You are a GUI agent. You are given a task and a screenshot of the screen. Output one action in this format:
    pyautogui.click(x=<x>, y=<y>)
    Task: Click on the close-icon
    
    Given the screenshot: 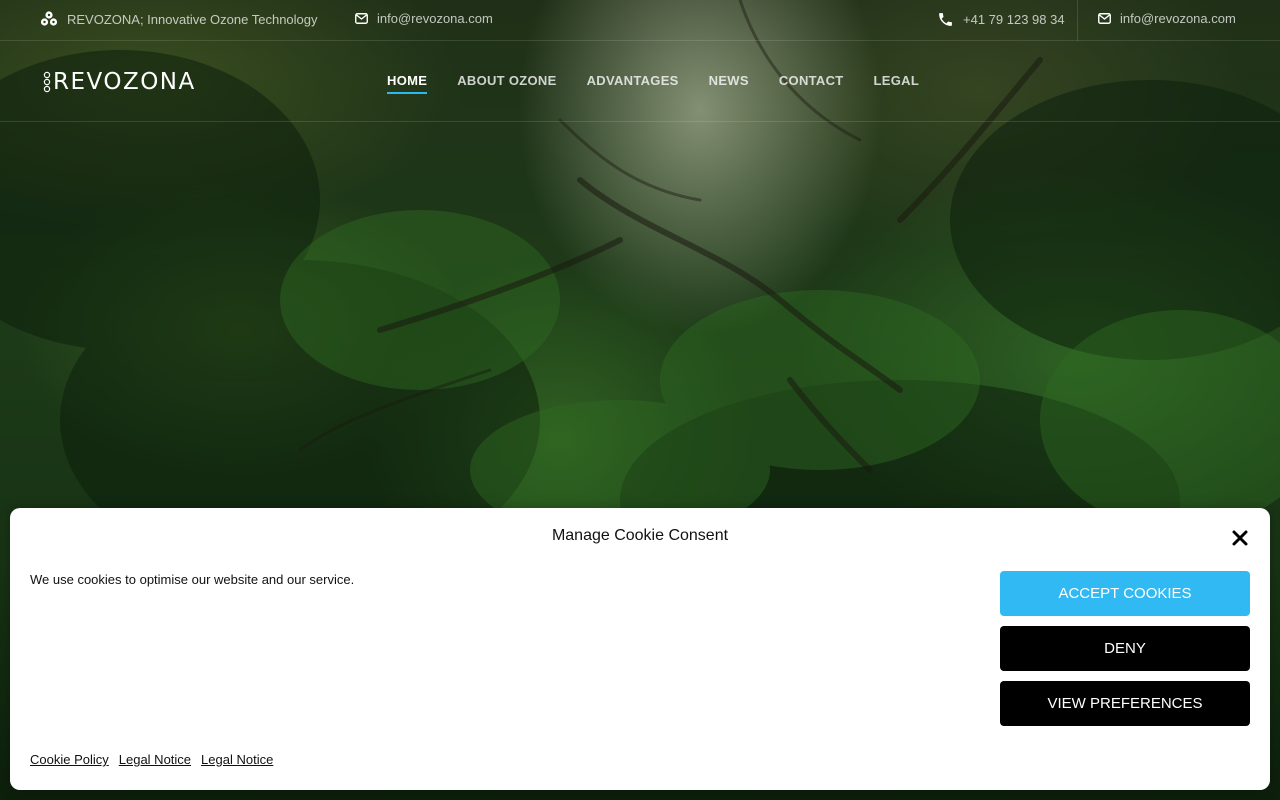 What is the action you would take?
    pyautogui.click(x=1240, y=538)
    